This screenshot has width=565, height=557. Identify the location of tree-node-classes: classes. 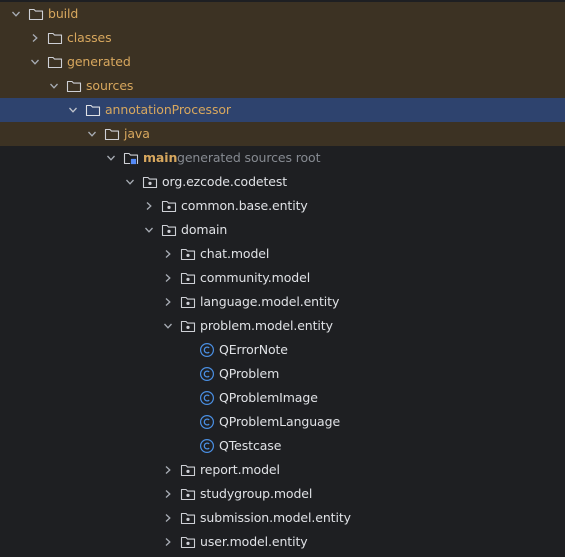
(282, 38).